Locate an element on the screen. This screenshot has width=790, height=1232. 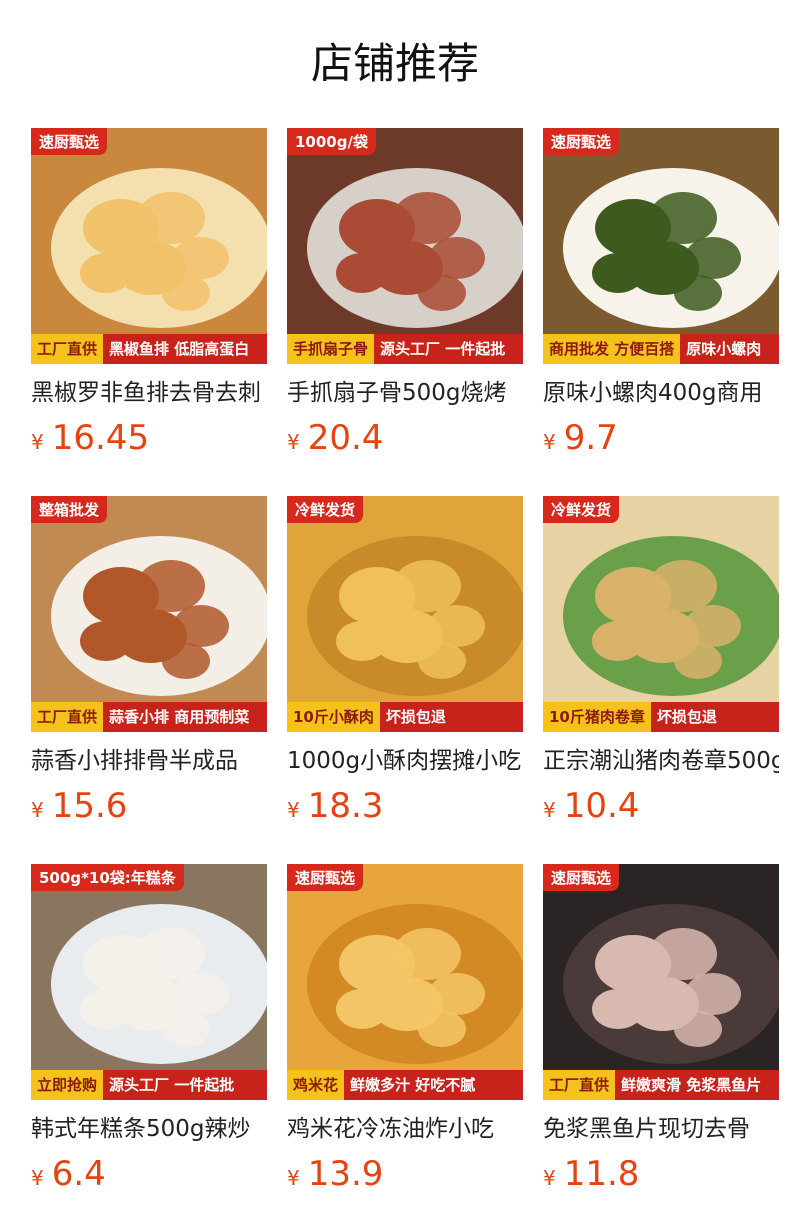
promo-strip-left: 鸡米花 is located at coordinates (316, 1085).